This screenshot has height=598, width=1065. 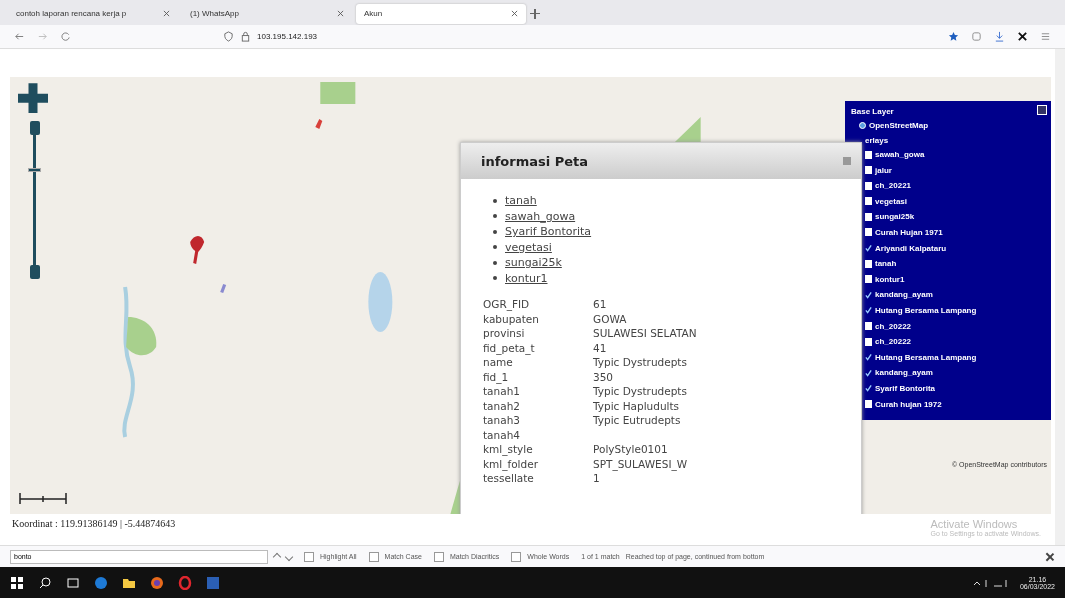 I want to click on layer-label: vegetasi, so click(x=891, y=201).